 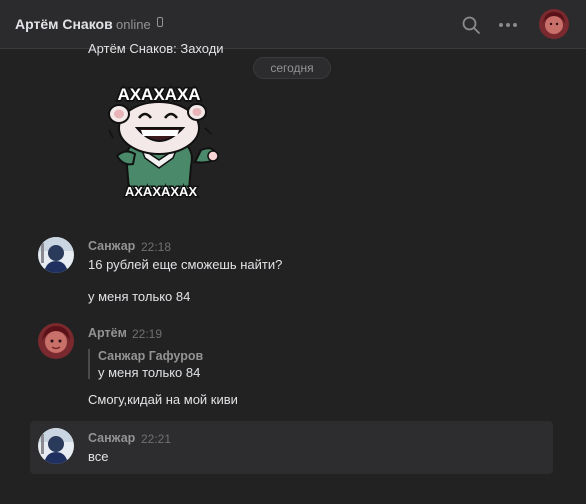 What do you see at coordinates (98, 456) in the screenshot?
I see `message-text: все` at bounding box center [98, 456].